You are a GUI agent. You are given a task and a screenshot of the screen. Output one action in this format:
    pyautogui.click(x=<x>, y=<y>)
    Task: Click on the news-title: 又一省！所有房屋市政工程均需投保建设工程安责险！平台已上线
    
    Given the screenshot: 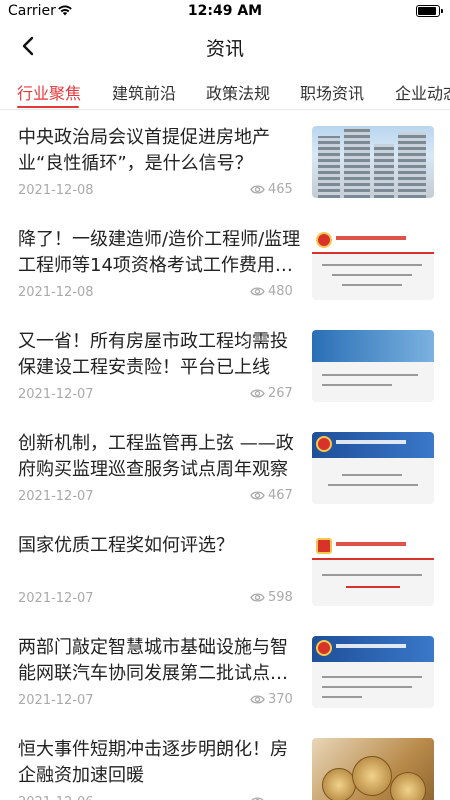 What is the action you would take?
    pyautogui.click(x=153, y=354)
    